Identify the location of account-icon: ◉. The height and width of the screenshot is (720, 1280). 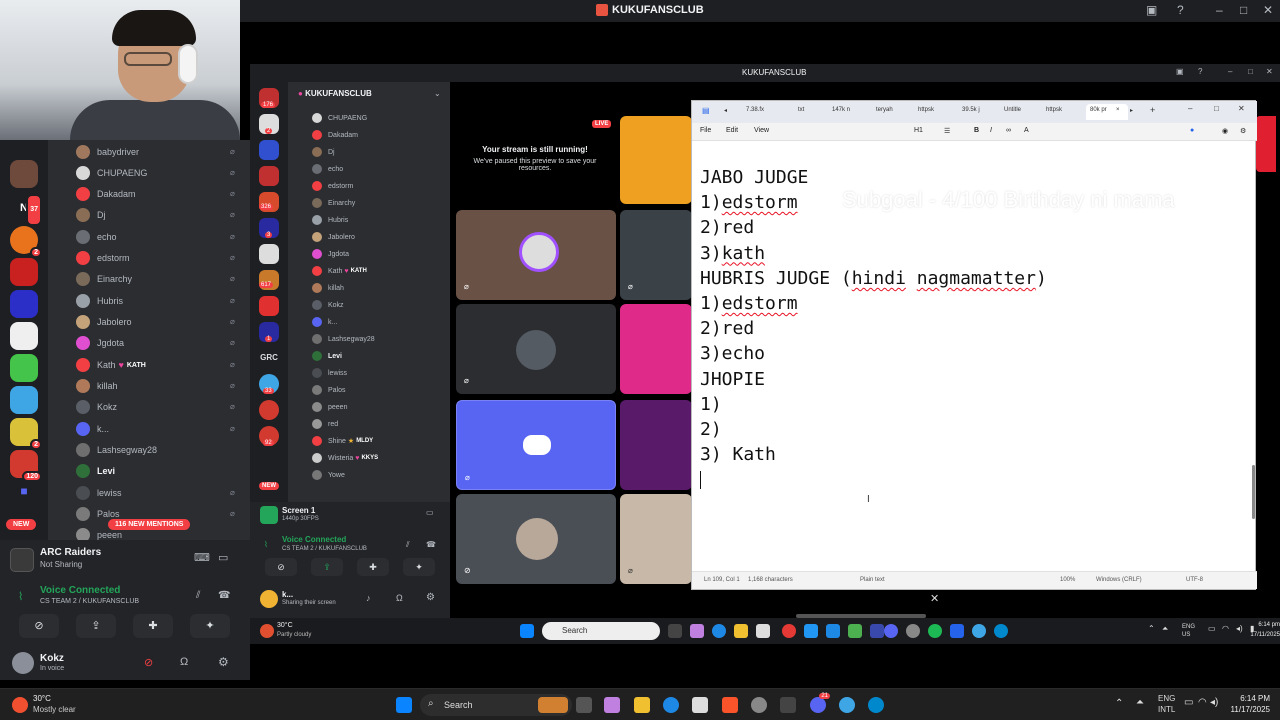
(1225, 131).